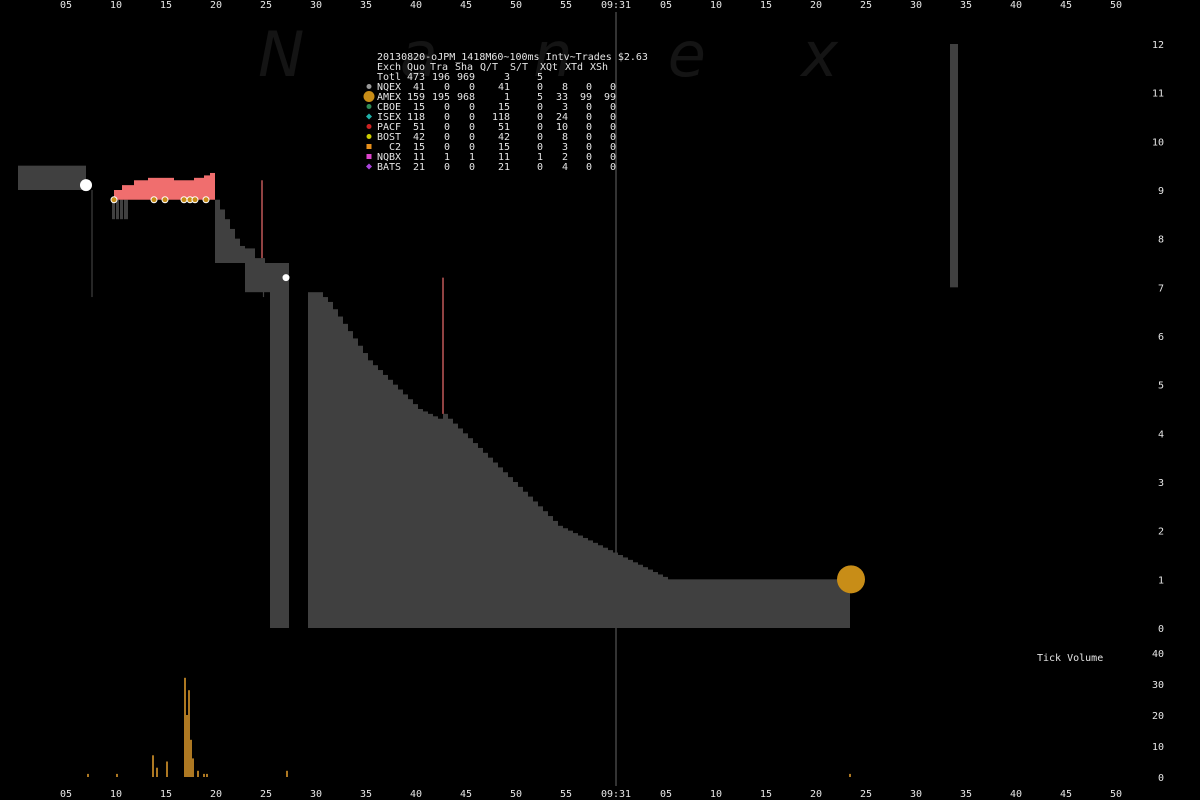 The image size is (1200, 800). Describe the element at coordinates (316, 794) in the screenshot. I see `x-tick-label-bottom: 30` at that location.